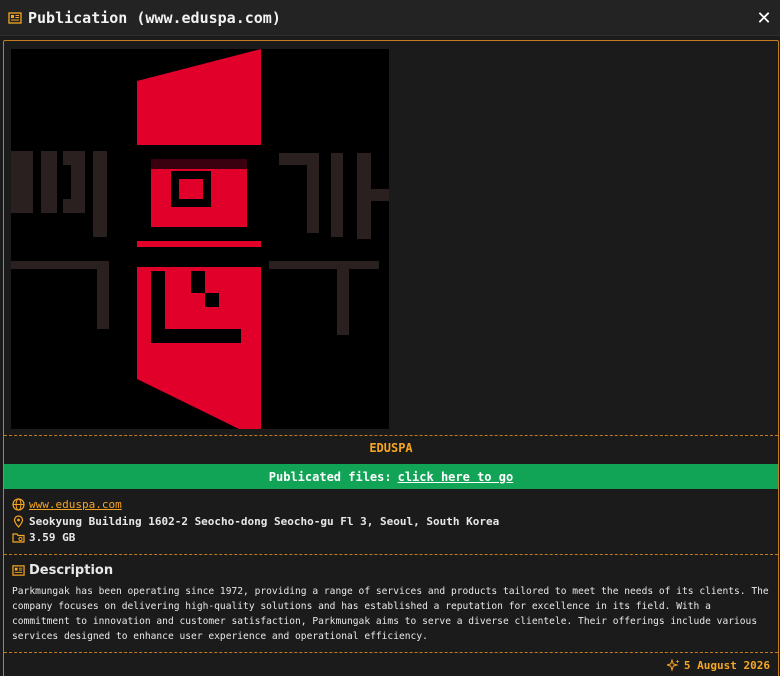 The height and width of the screenshot is (676, 780). What do you see at coordinates (390, 18) in the screenshot?
I see `title-bar: Publication (www.eduspa.com) ✕` at bounding box center [390, 18].